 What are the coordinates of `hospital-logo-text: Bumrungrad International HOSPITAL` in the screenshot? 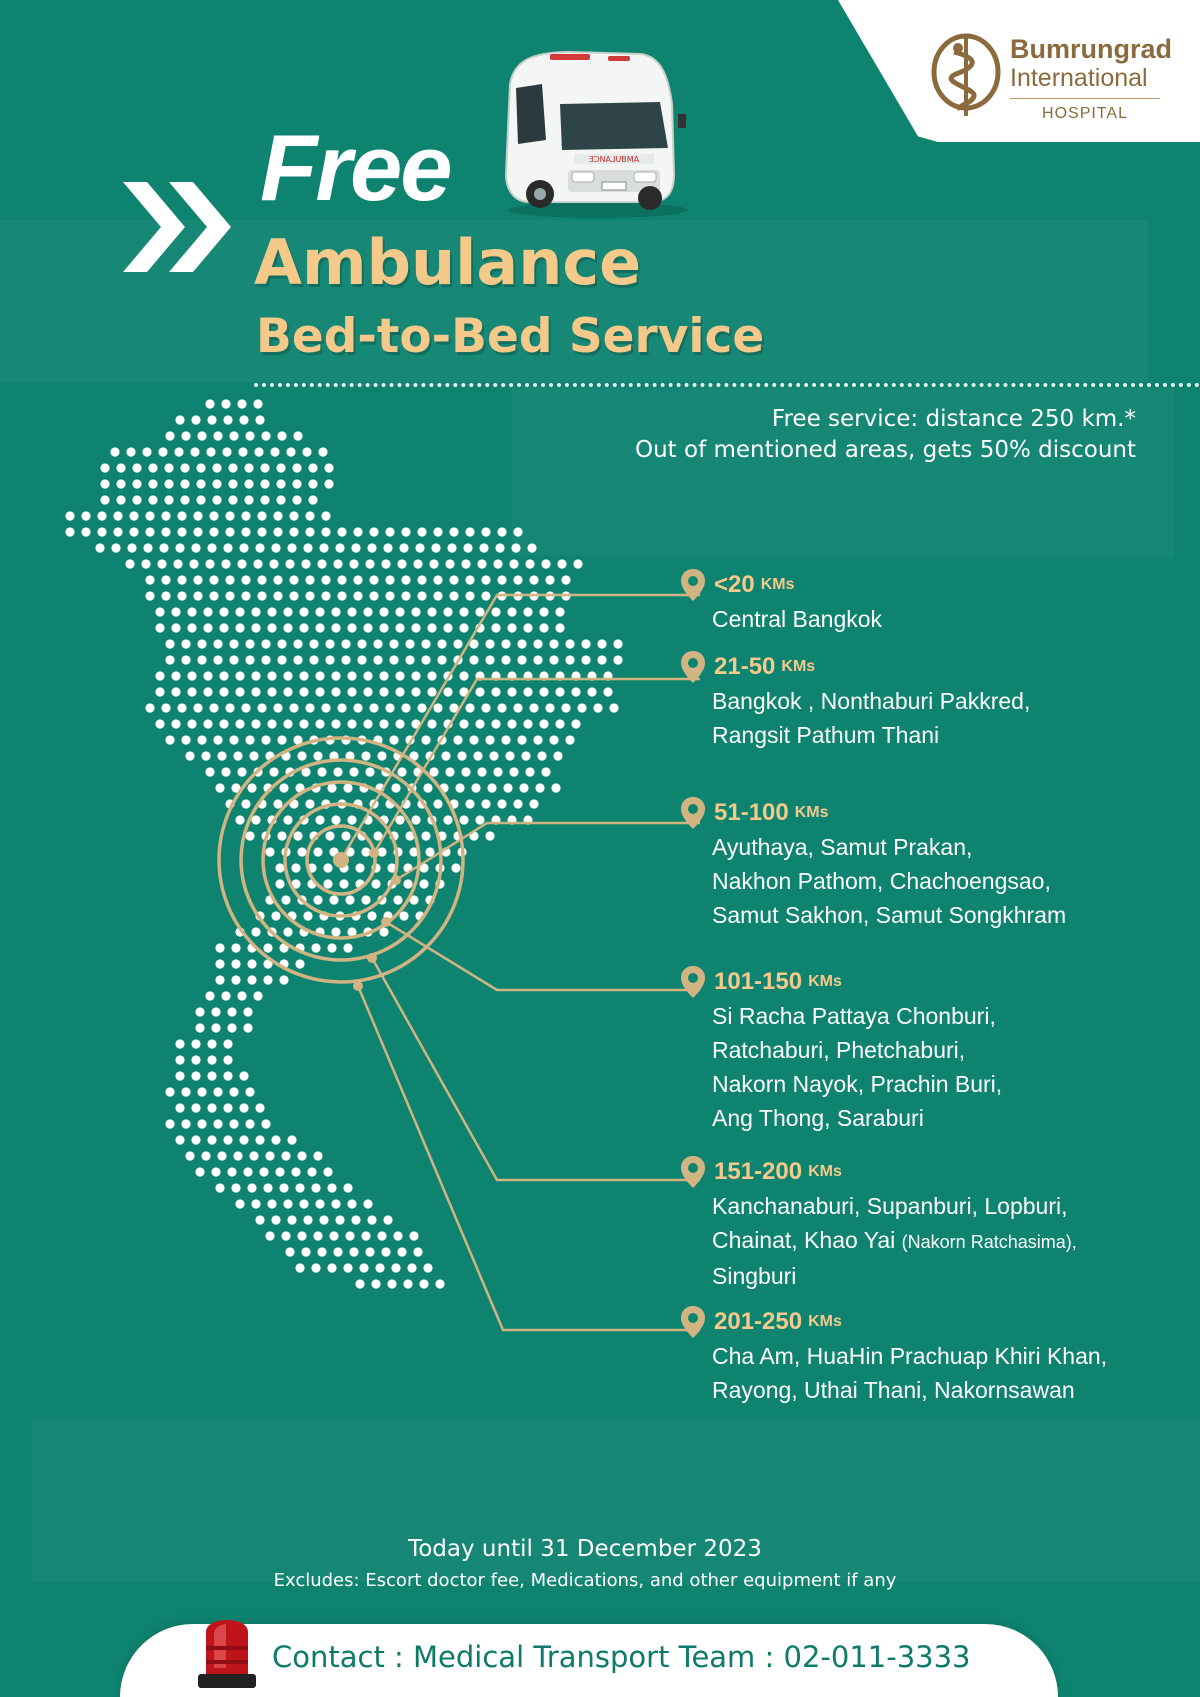 It's located at (1091, 79).